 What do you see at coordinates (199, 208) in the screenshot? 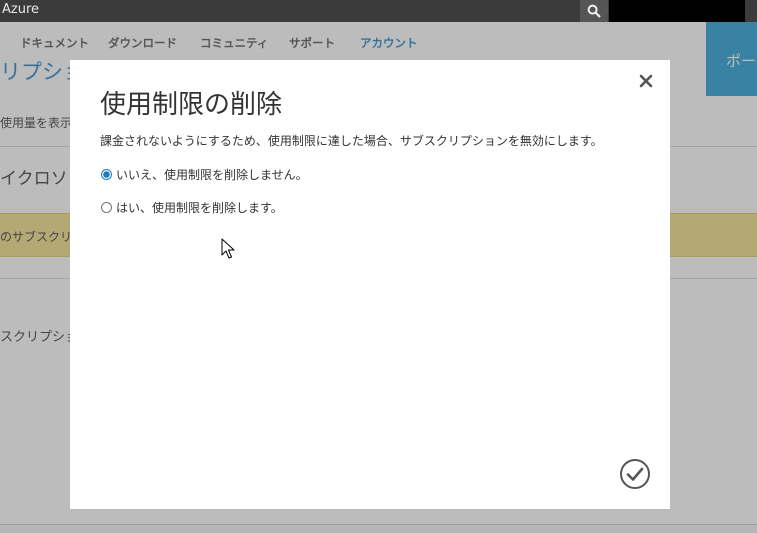
I see `option-remove-label: はい、使用制限を削除します。` at bounding box center [199, 208].